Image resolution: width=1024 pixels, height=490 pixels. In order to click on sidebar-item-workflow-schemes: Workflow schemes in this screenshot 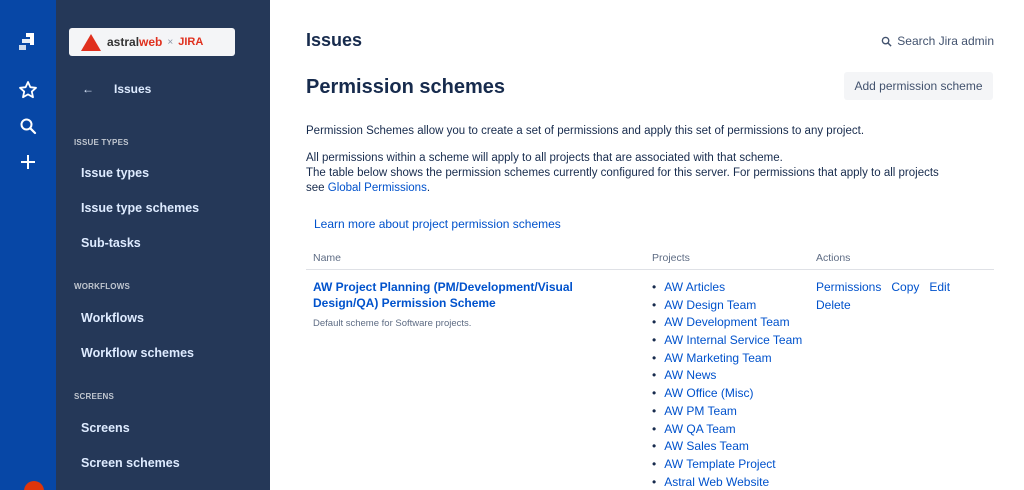, I will do `click(137, 353)`.